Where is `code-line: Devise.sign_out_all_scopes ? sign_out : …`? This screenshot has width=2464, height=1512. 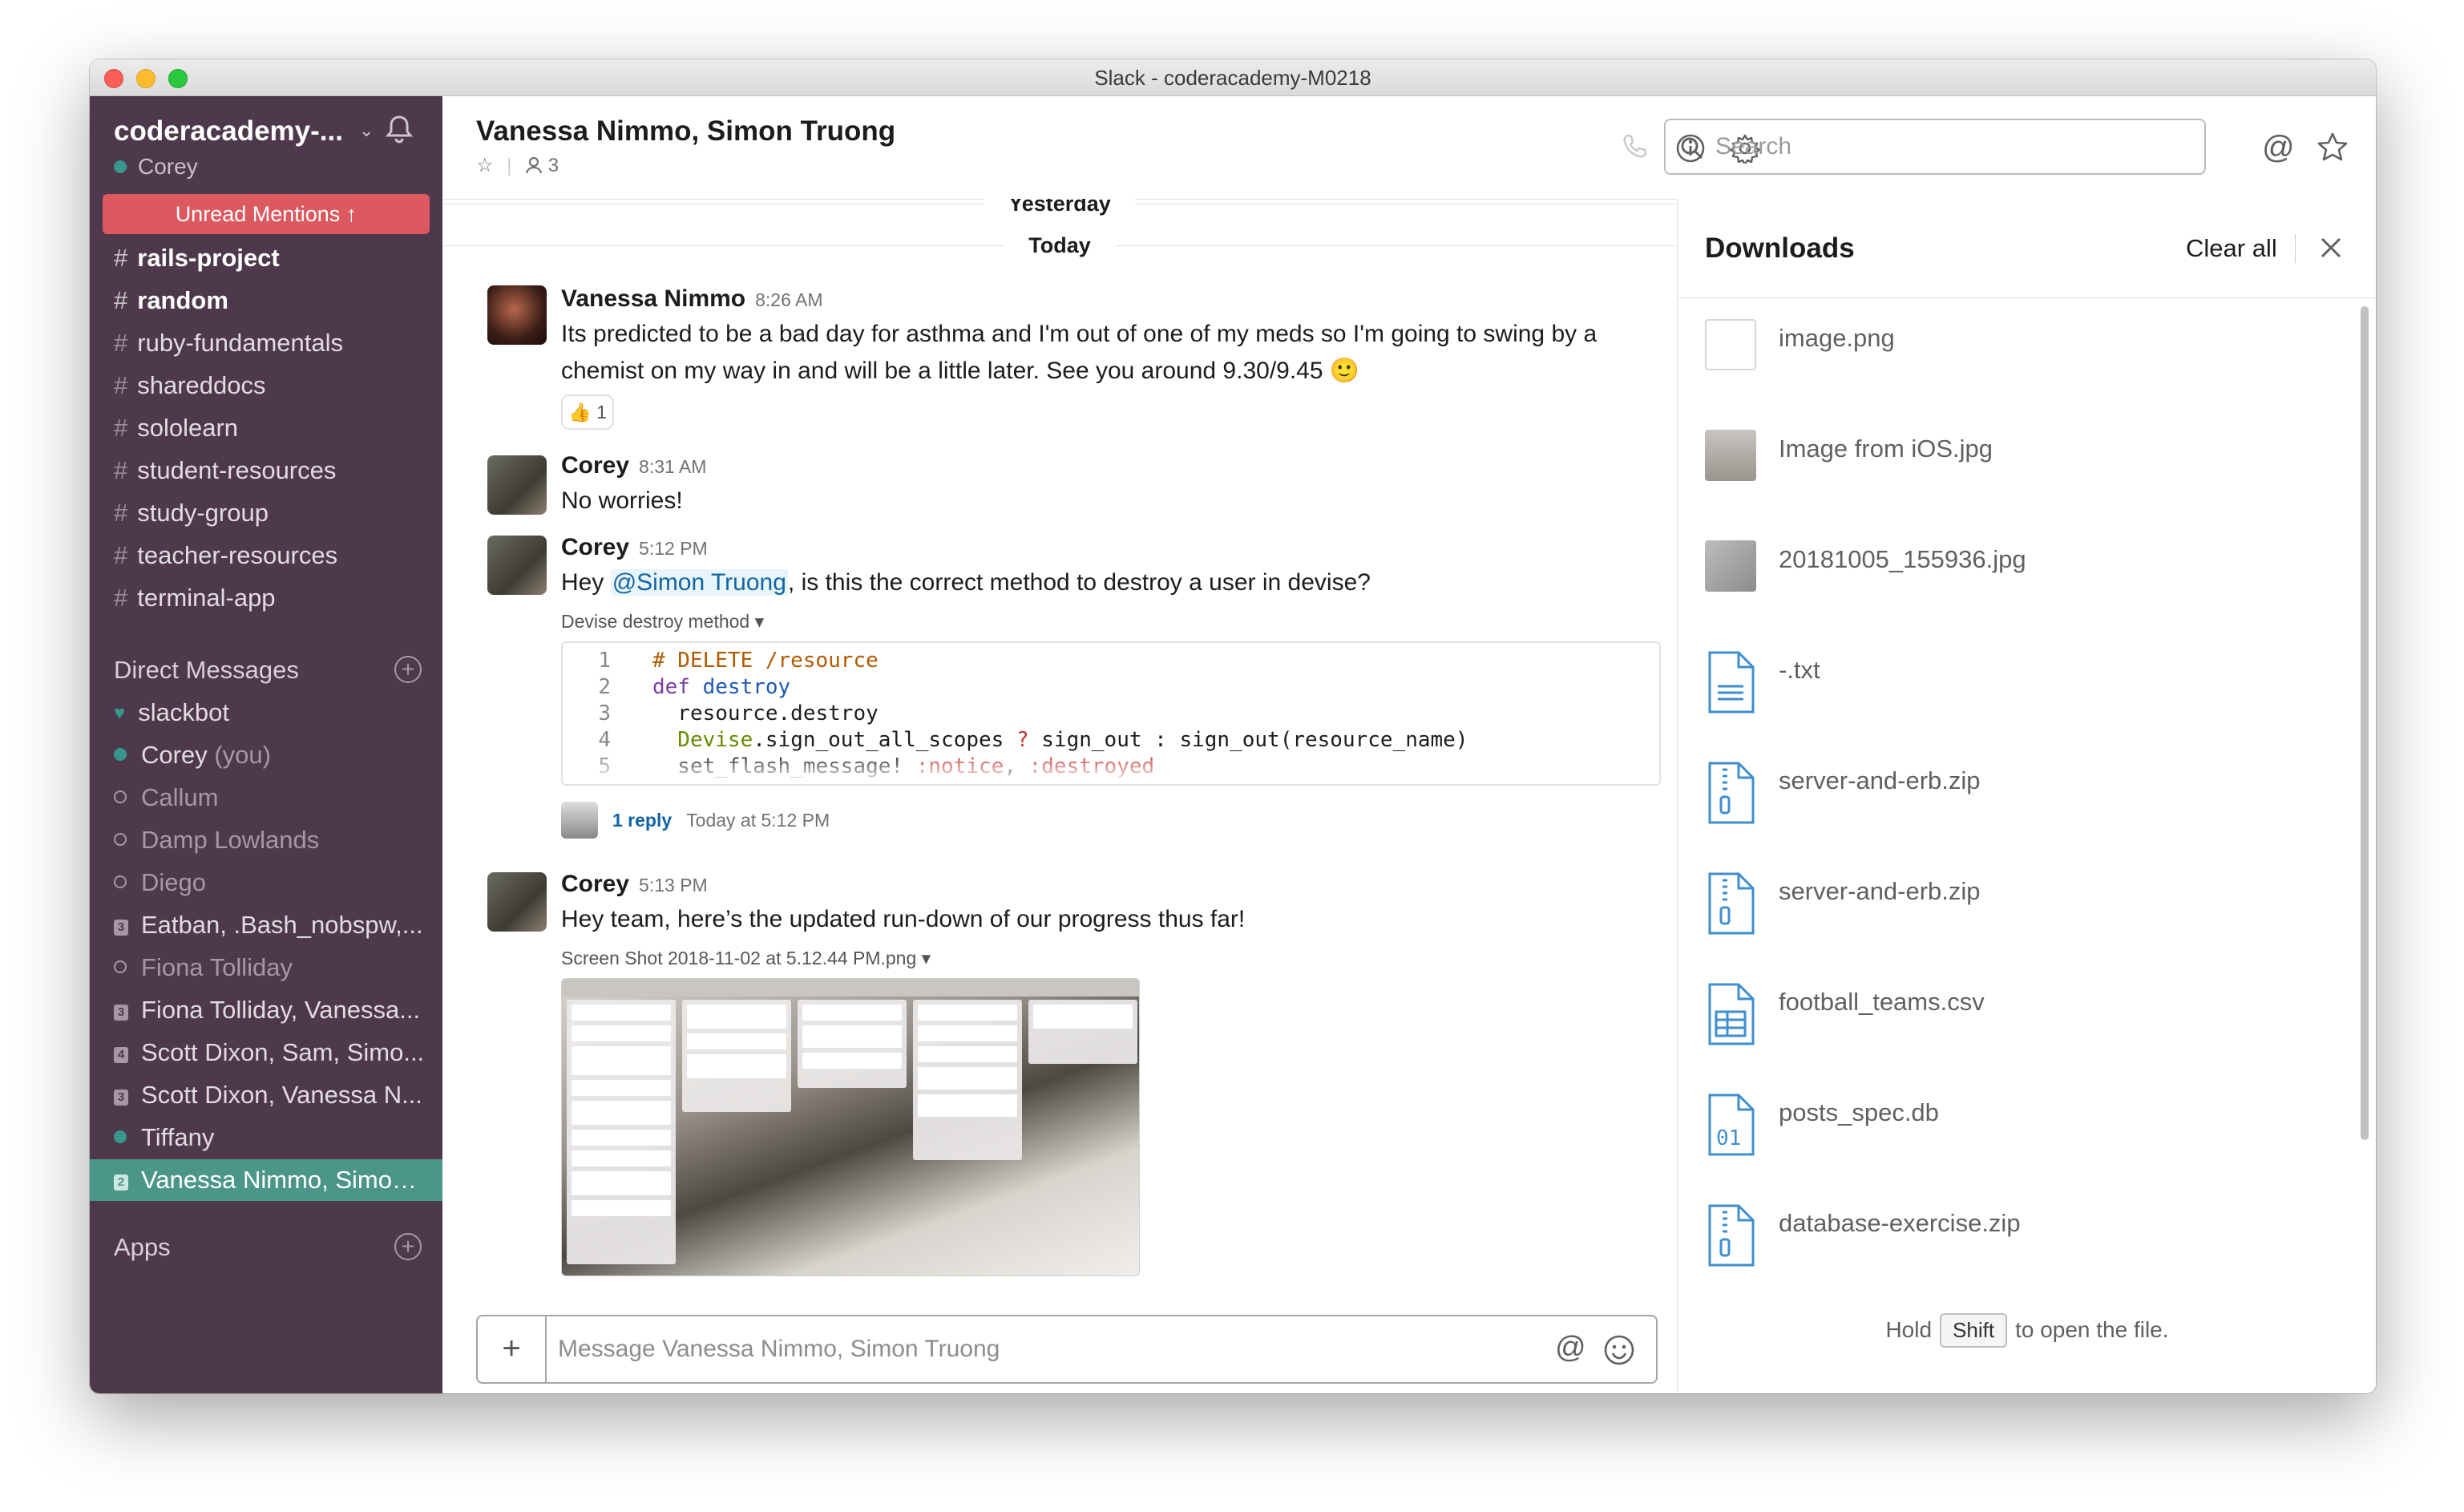 code-line: Devise.sign_out_all_scopes ? sign_out : … is located at coordinates (1060, 740).